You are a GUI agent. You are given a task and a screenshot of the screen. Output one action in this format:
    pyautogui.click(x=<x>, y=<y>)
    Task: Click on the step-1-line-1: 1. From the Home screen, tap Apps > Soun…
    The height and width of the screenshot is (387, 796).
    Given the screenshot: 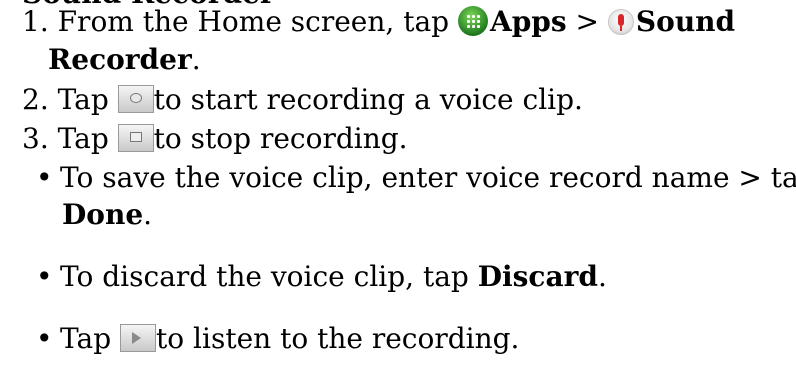 What is the action you would take?
    pyautogui.click(x=378, y=22)
    